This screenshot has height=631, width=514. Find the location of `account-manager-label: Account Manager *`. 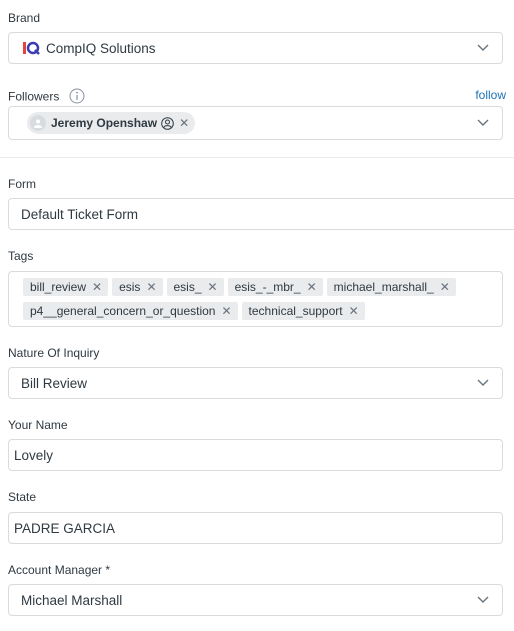

account-manager-label: Account Manager * is located at coordinates (59, 570).